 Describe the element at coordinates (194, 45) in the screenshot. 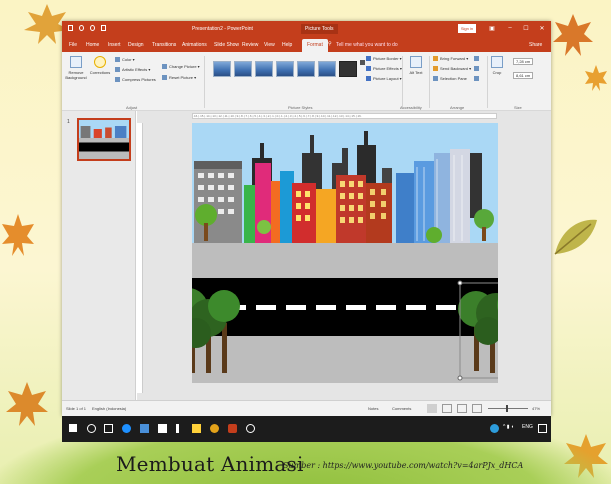

I see `tab-animations: Animations` at that location.